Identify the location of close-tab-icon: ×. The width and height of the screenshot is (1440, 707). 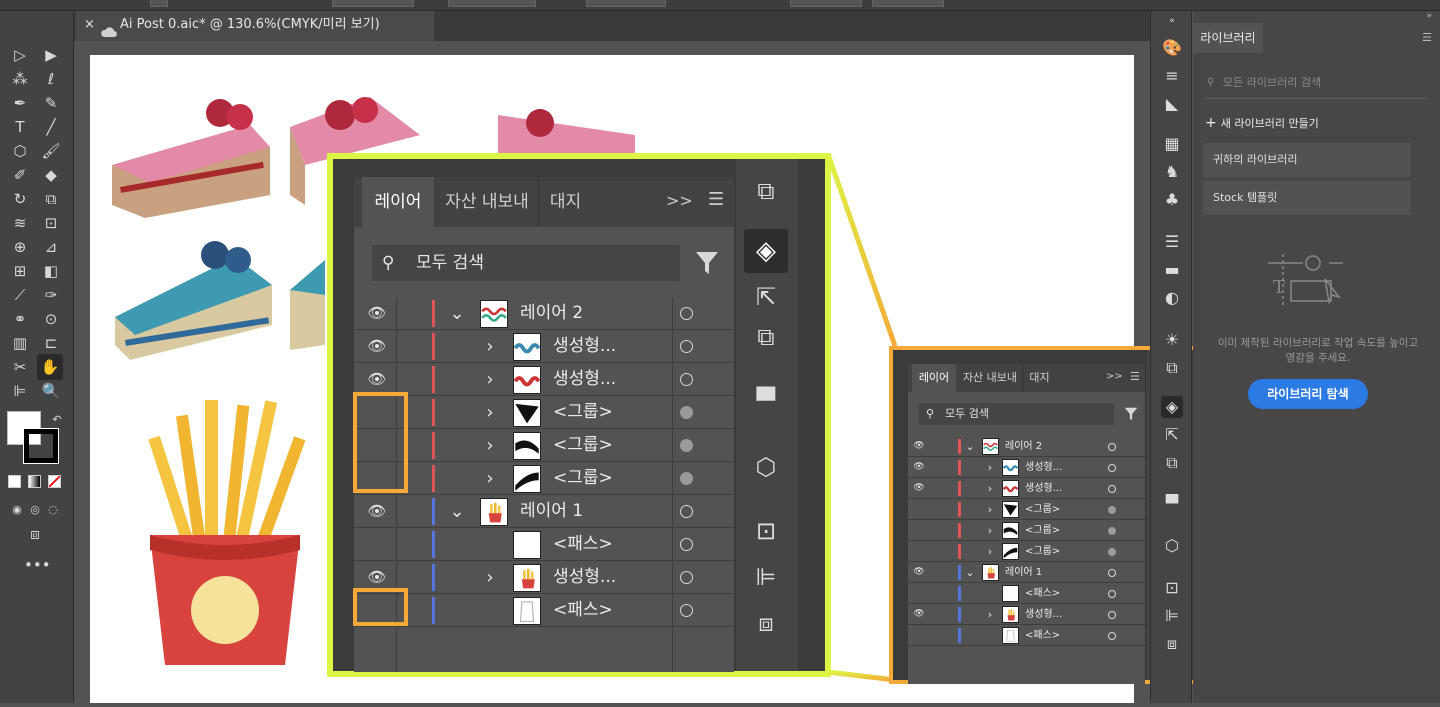
(89, 25).